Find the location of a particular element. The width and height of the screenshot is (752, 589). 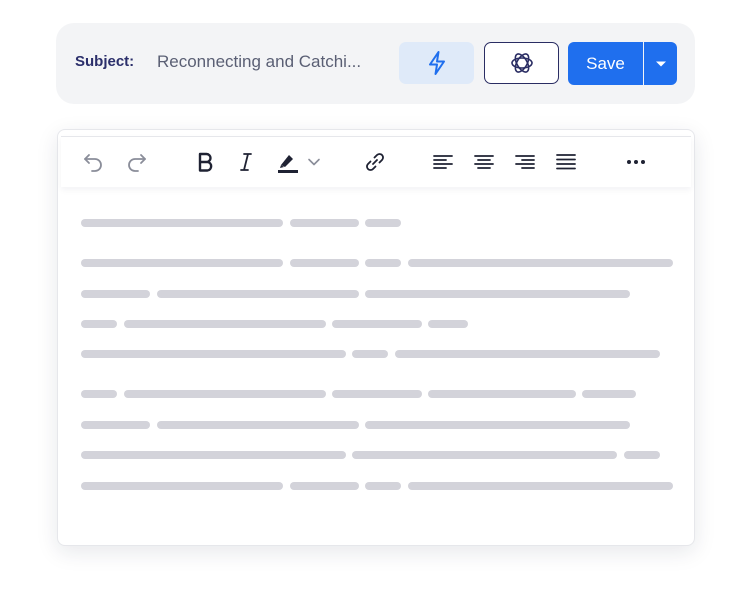

redo-icon is located at coordinates (137, 163).